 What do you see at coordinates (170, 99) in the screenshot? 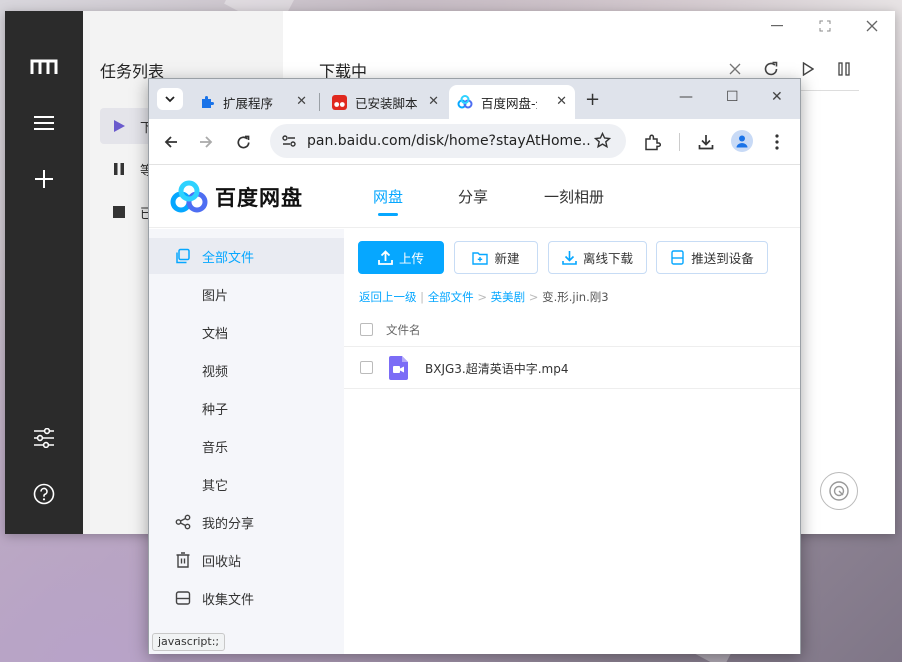
I see `tab-search-icon` at bounding box center [170, 99].